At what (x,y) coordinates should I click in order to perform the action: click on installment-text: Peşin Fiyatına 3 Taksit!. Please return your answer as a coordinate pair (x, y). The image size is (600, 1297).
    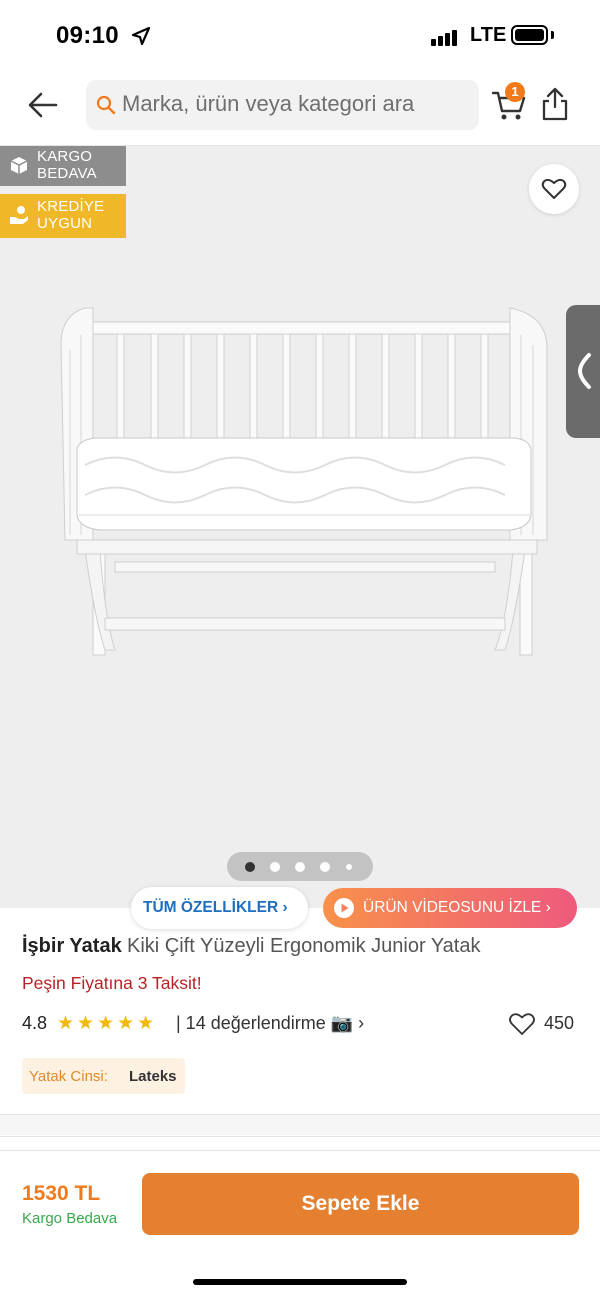
    Looking at the image, I should click on (112, 983).